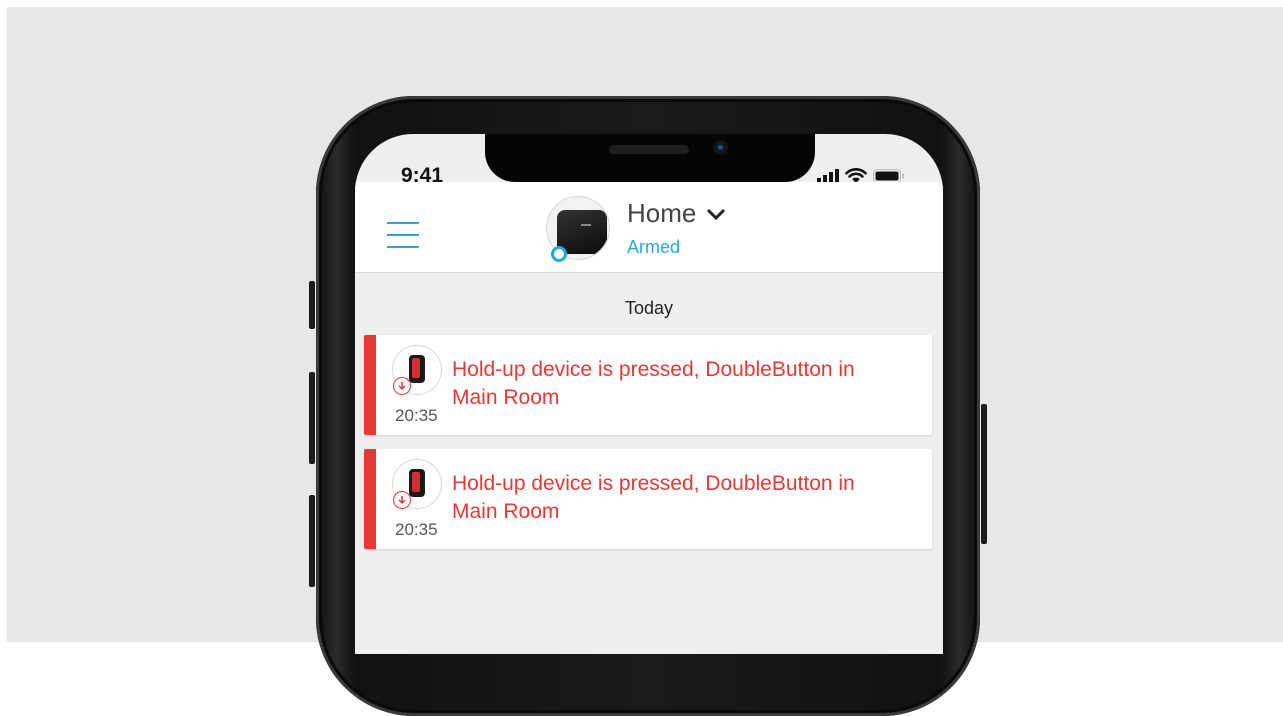 This screenshot has width=1283, height=716. Describe the element at coordinates (662, 213) in the screenshot. I see `hub-name: Home` at that location.